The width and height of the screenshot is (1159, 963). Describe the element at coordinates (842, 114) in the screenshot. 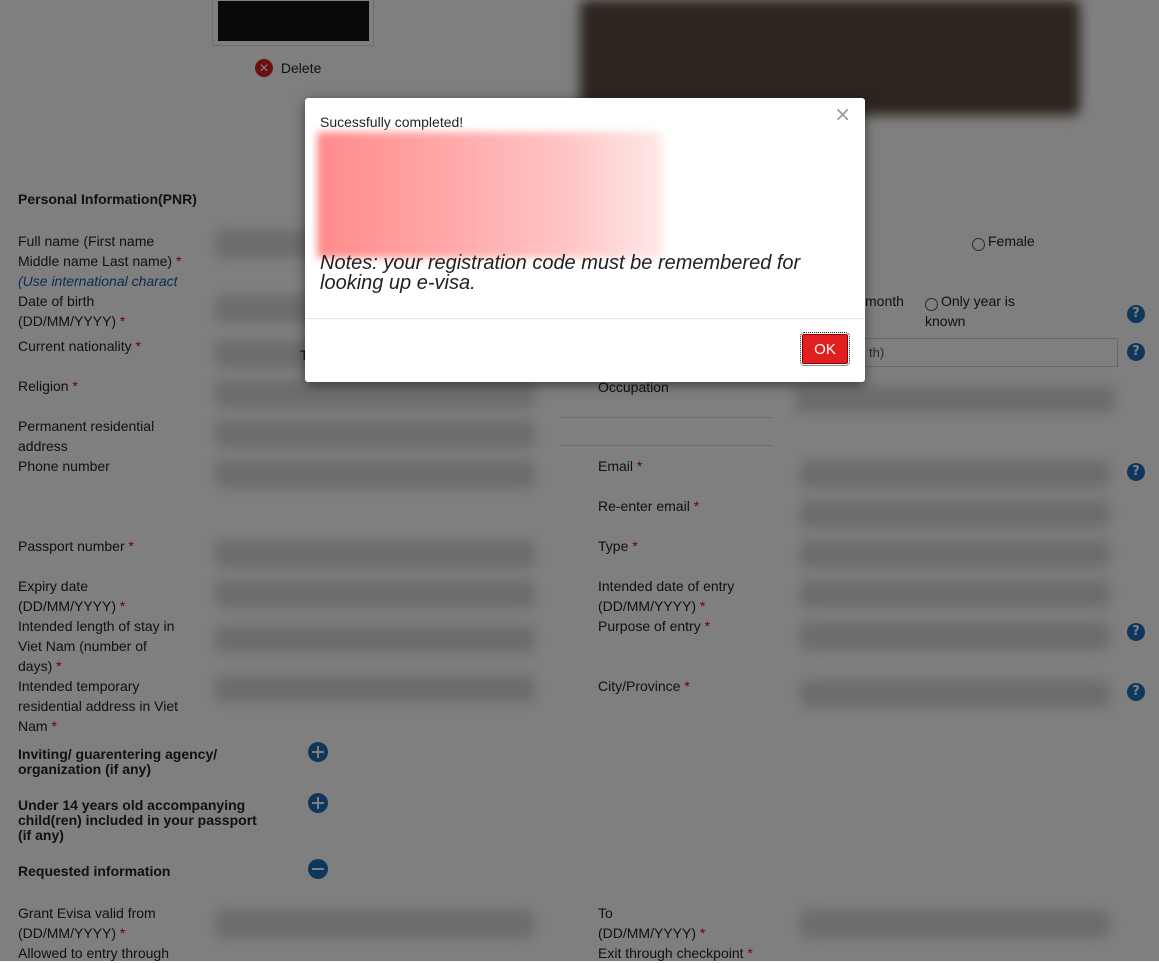

I see `close-icon: ×` at that location.